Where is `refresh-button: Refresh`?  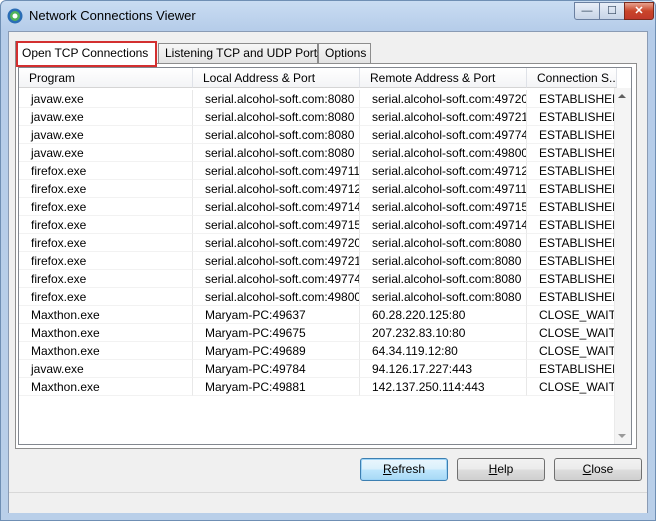 refresh-button: Refresh is located at coordinates (404, 469).